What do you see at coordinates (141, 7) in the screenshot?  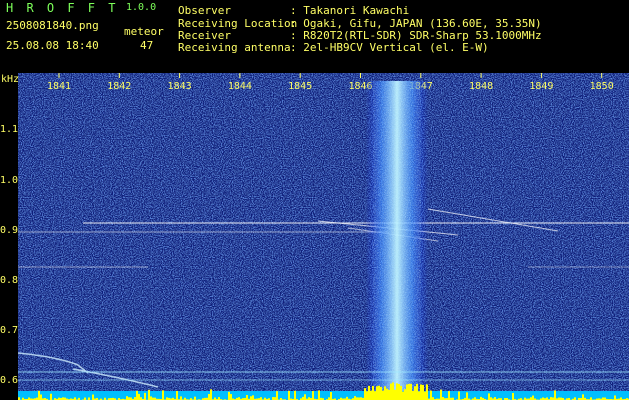 I see `app-version: 1.0.0` at bounding box center [141, 7].